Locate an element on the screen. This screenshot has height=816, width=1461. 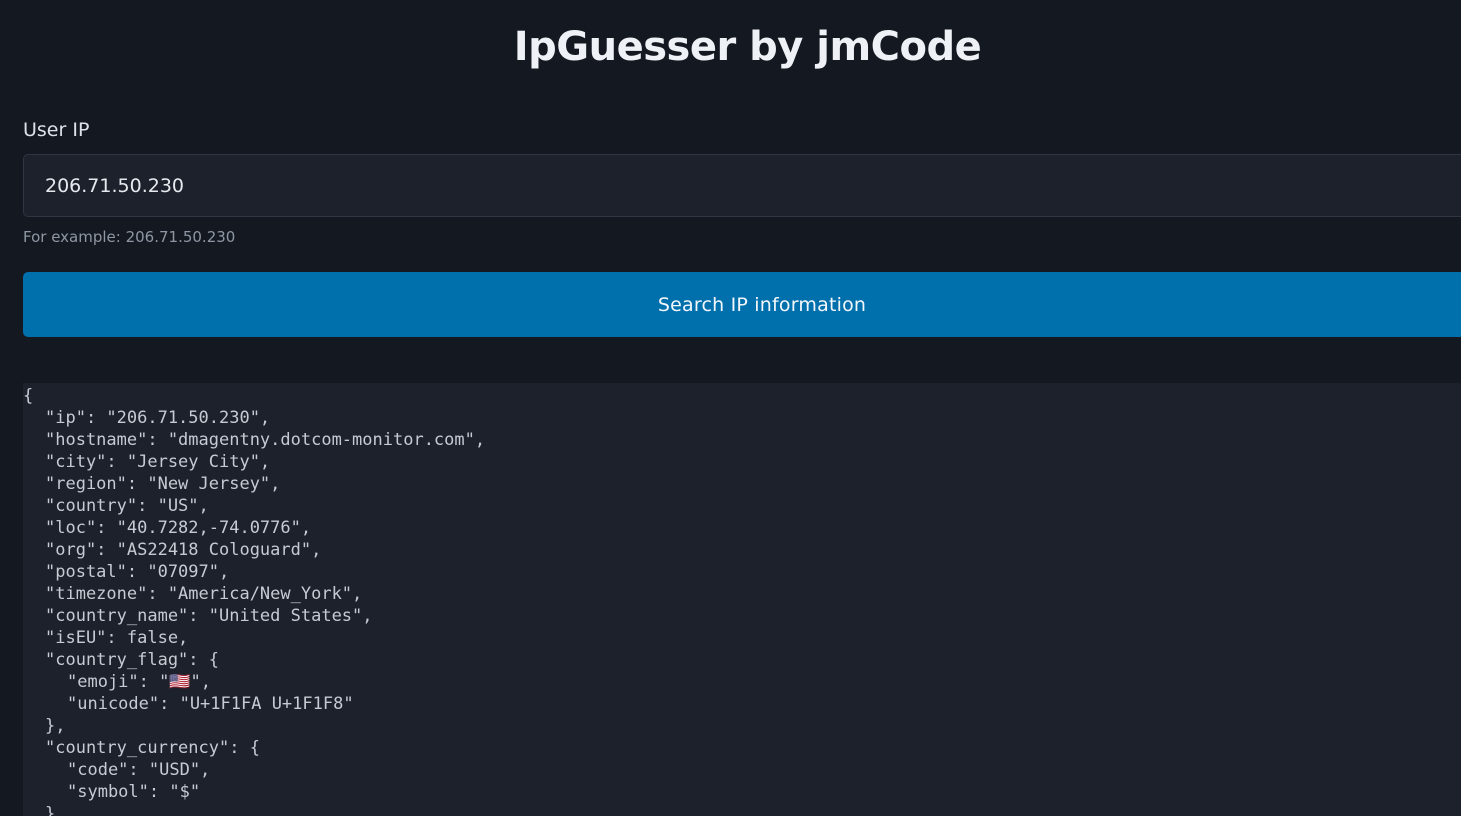
user-ip-input is located at coordinates (742, 185).